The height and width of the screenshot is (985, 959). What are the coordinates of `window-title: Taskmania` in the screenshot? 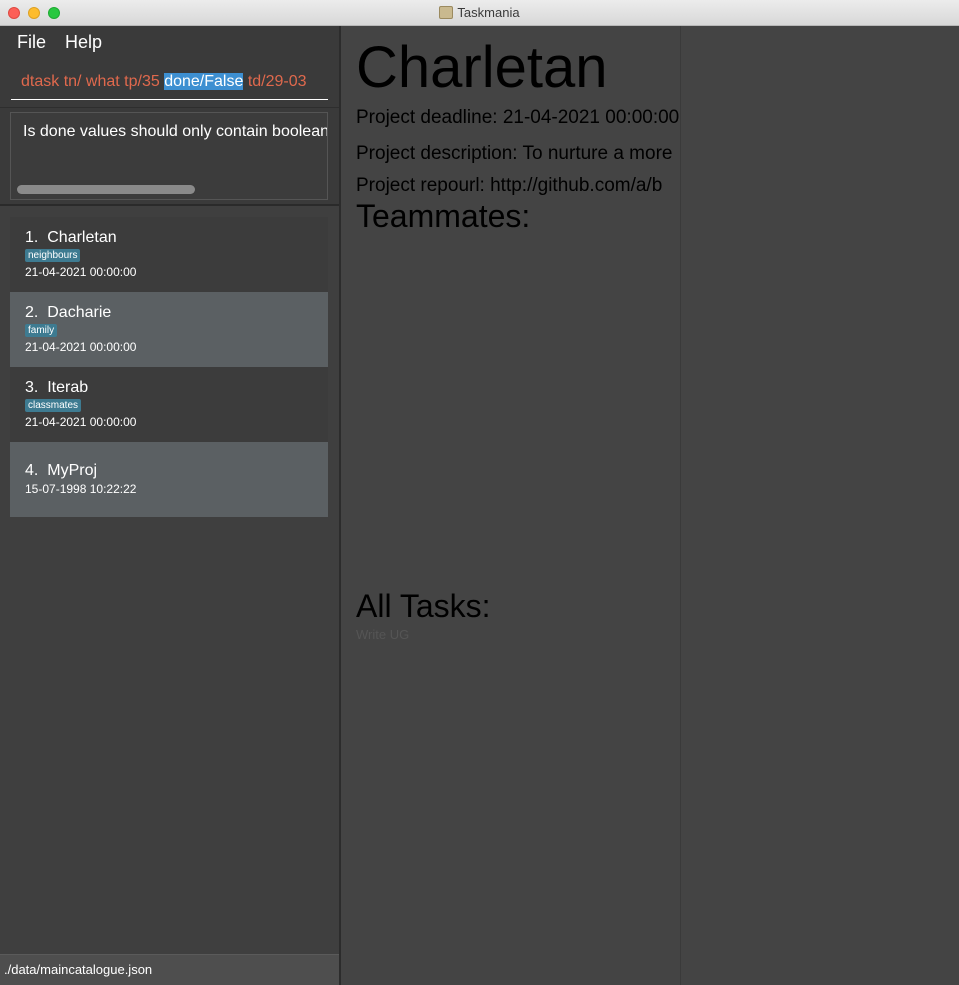 It's located at (488, 12).